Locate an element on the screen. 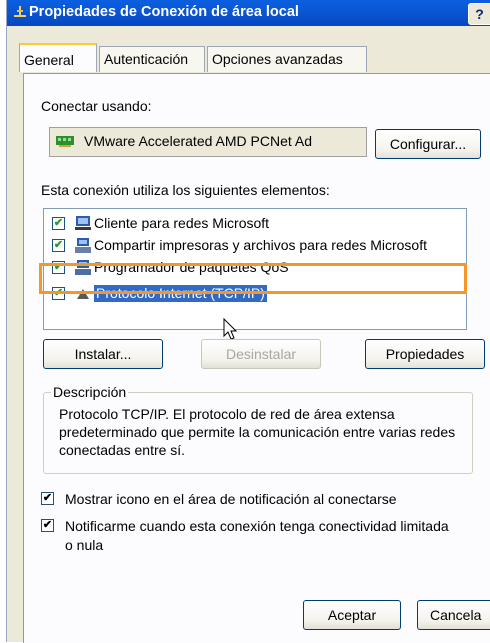  sharing-checkbox: ✔ is located at coordinates (58, 245).